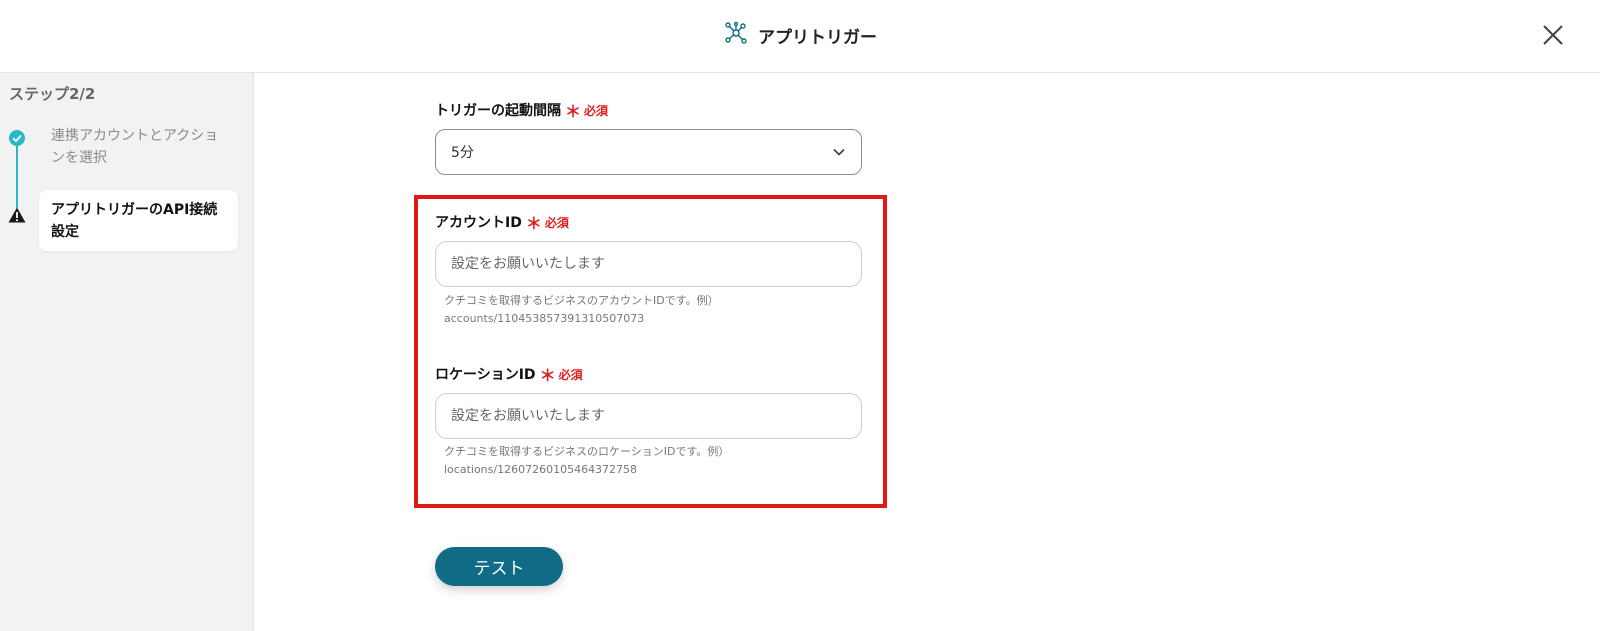 The image size is (1600, 631). I want to click on close-icon, so click(1553, 35).